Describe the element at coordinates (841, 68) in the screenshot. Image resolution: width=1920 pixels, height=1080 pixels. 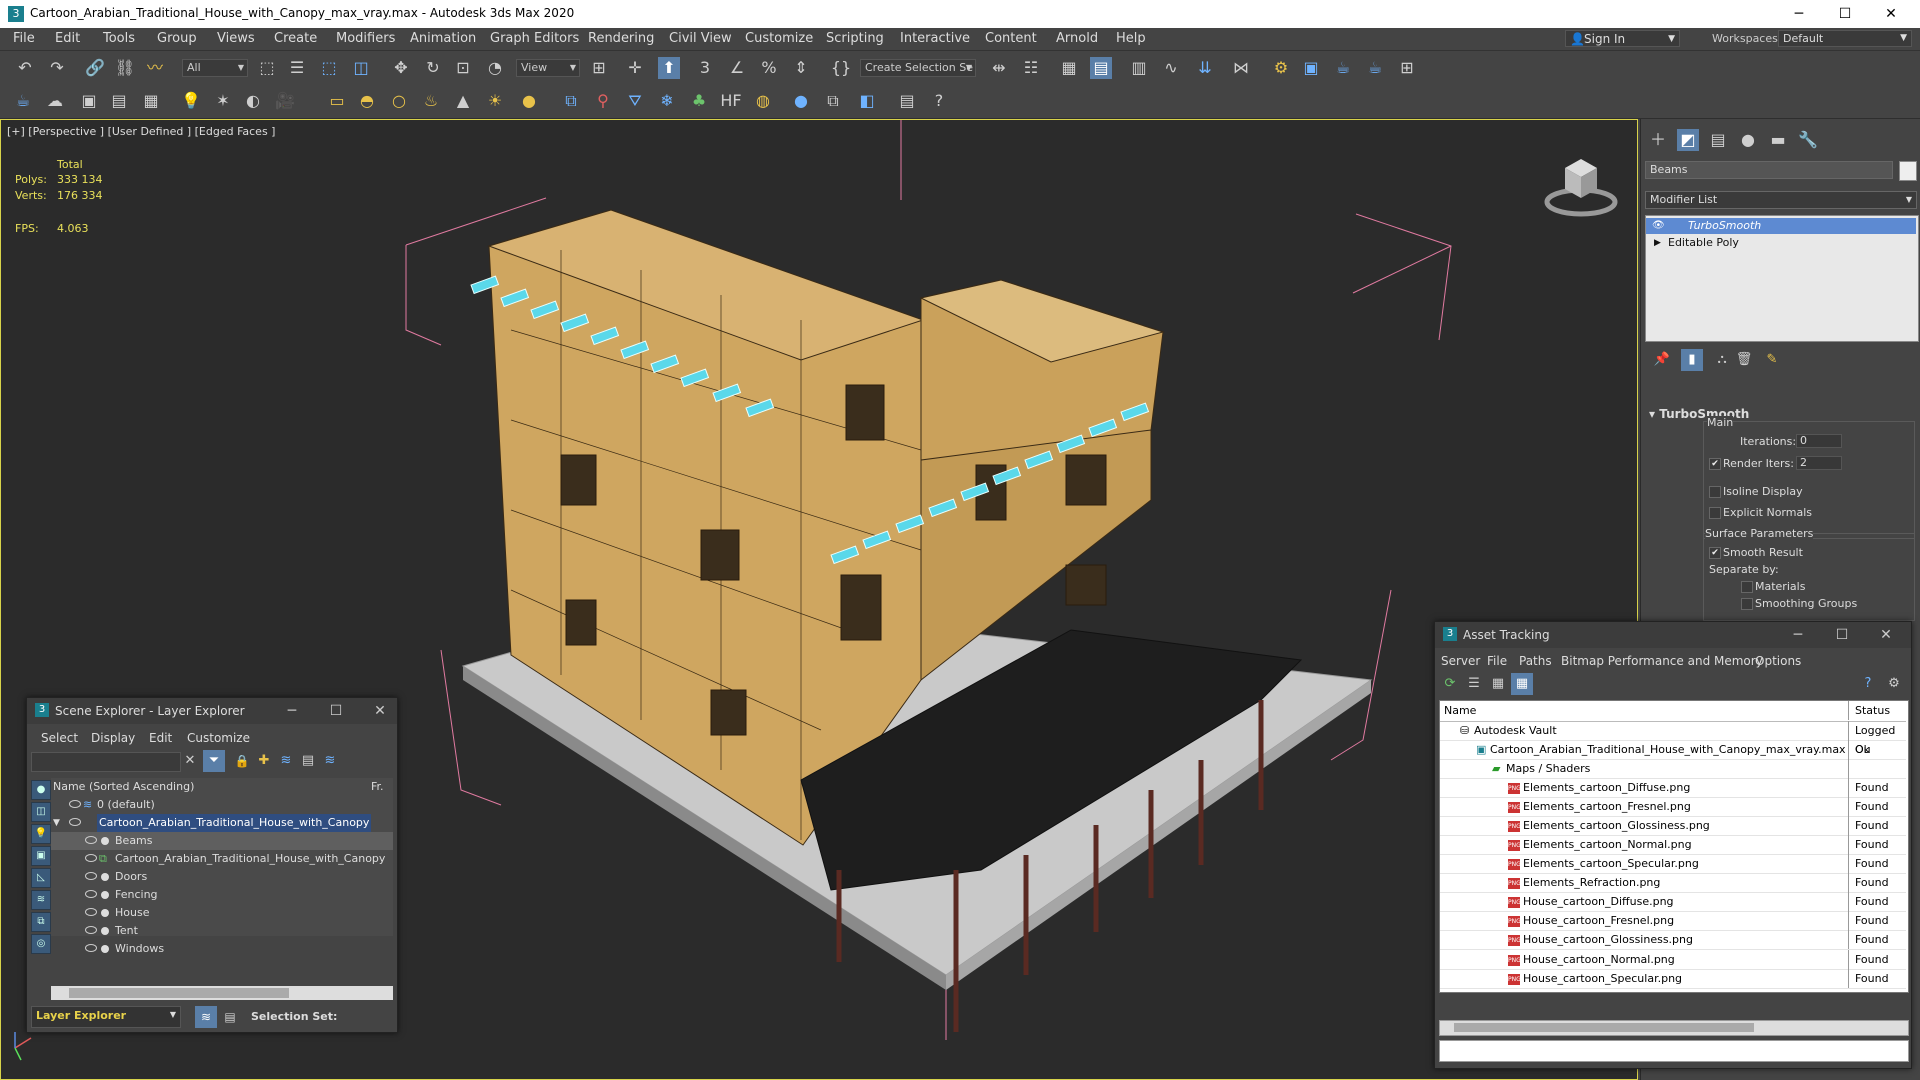
I see `edit-named-selection-icon: {}` at that location.